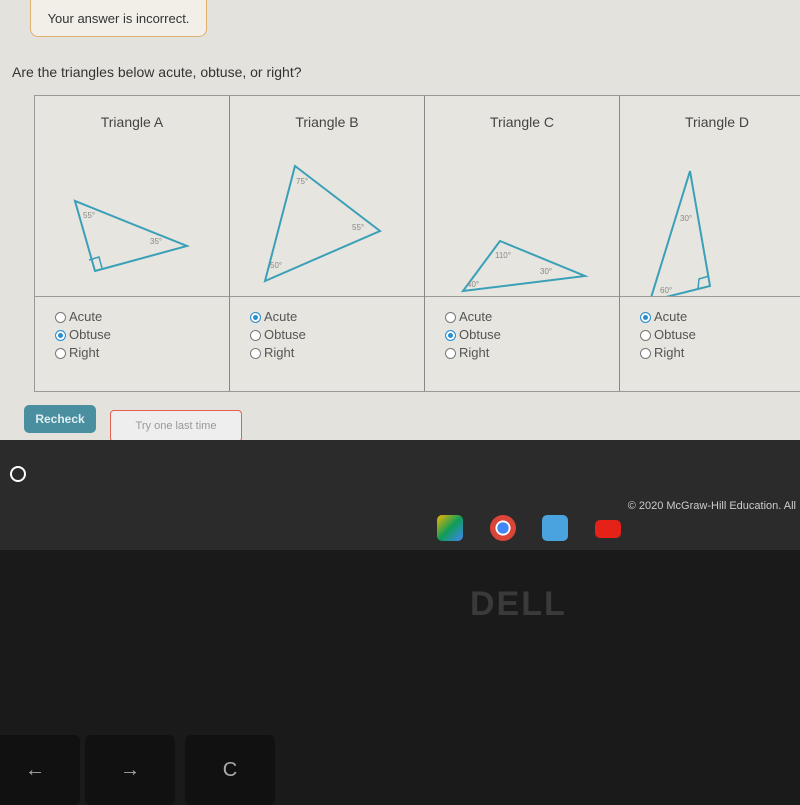 The image size is (800, 805). I want to click on keep-icon, so click(555, 528).